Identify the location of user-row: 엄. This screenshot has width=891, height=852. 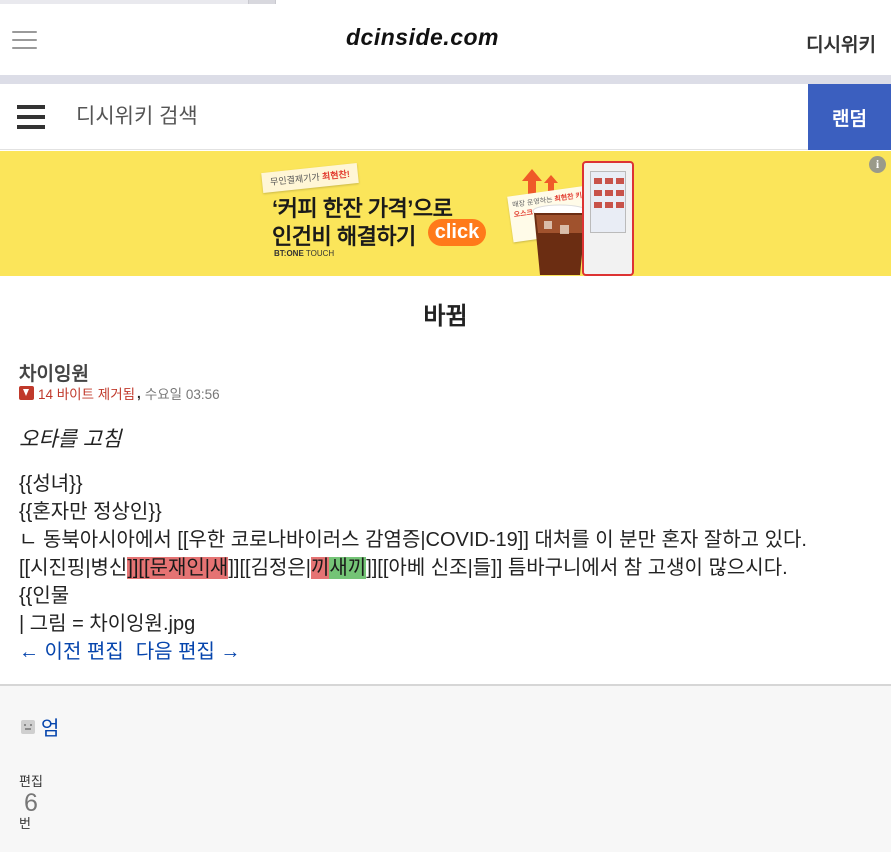
(40, 726).